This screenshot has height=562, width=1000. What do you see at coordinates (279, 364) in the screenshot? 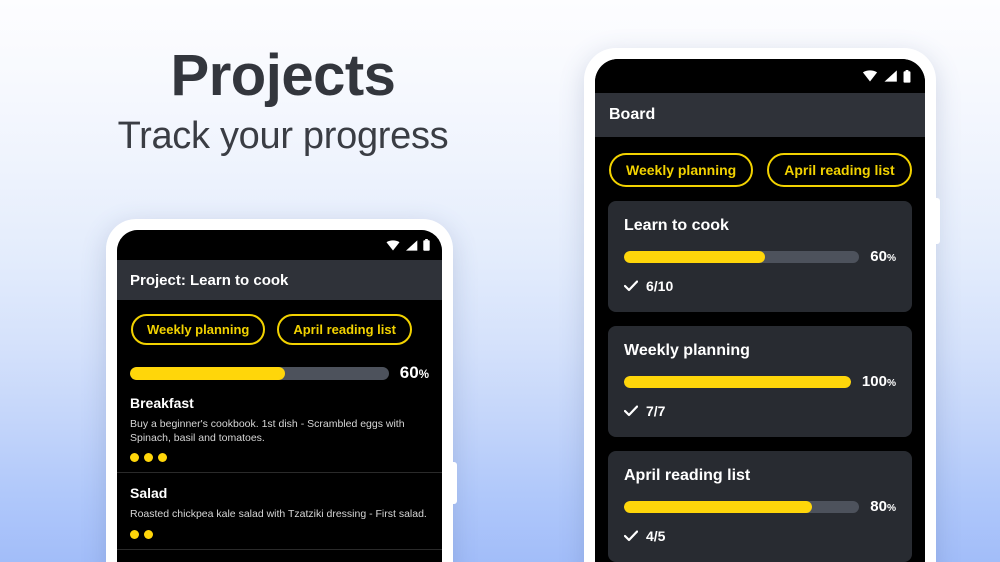
I see `project-progress-row: 60%` at bounding box center [279, 364].